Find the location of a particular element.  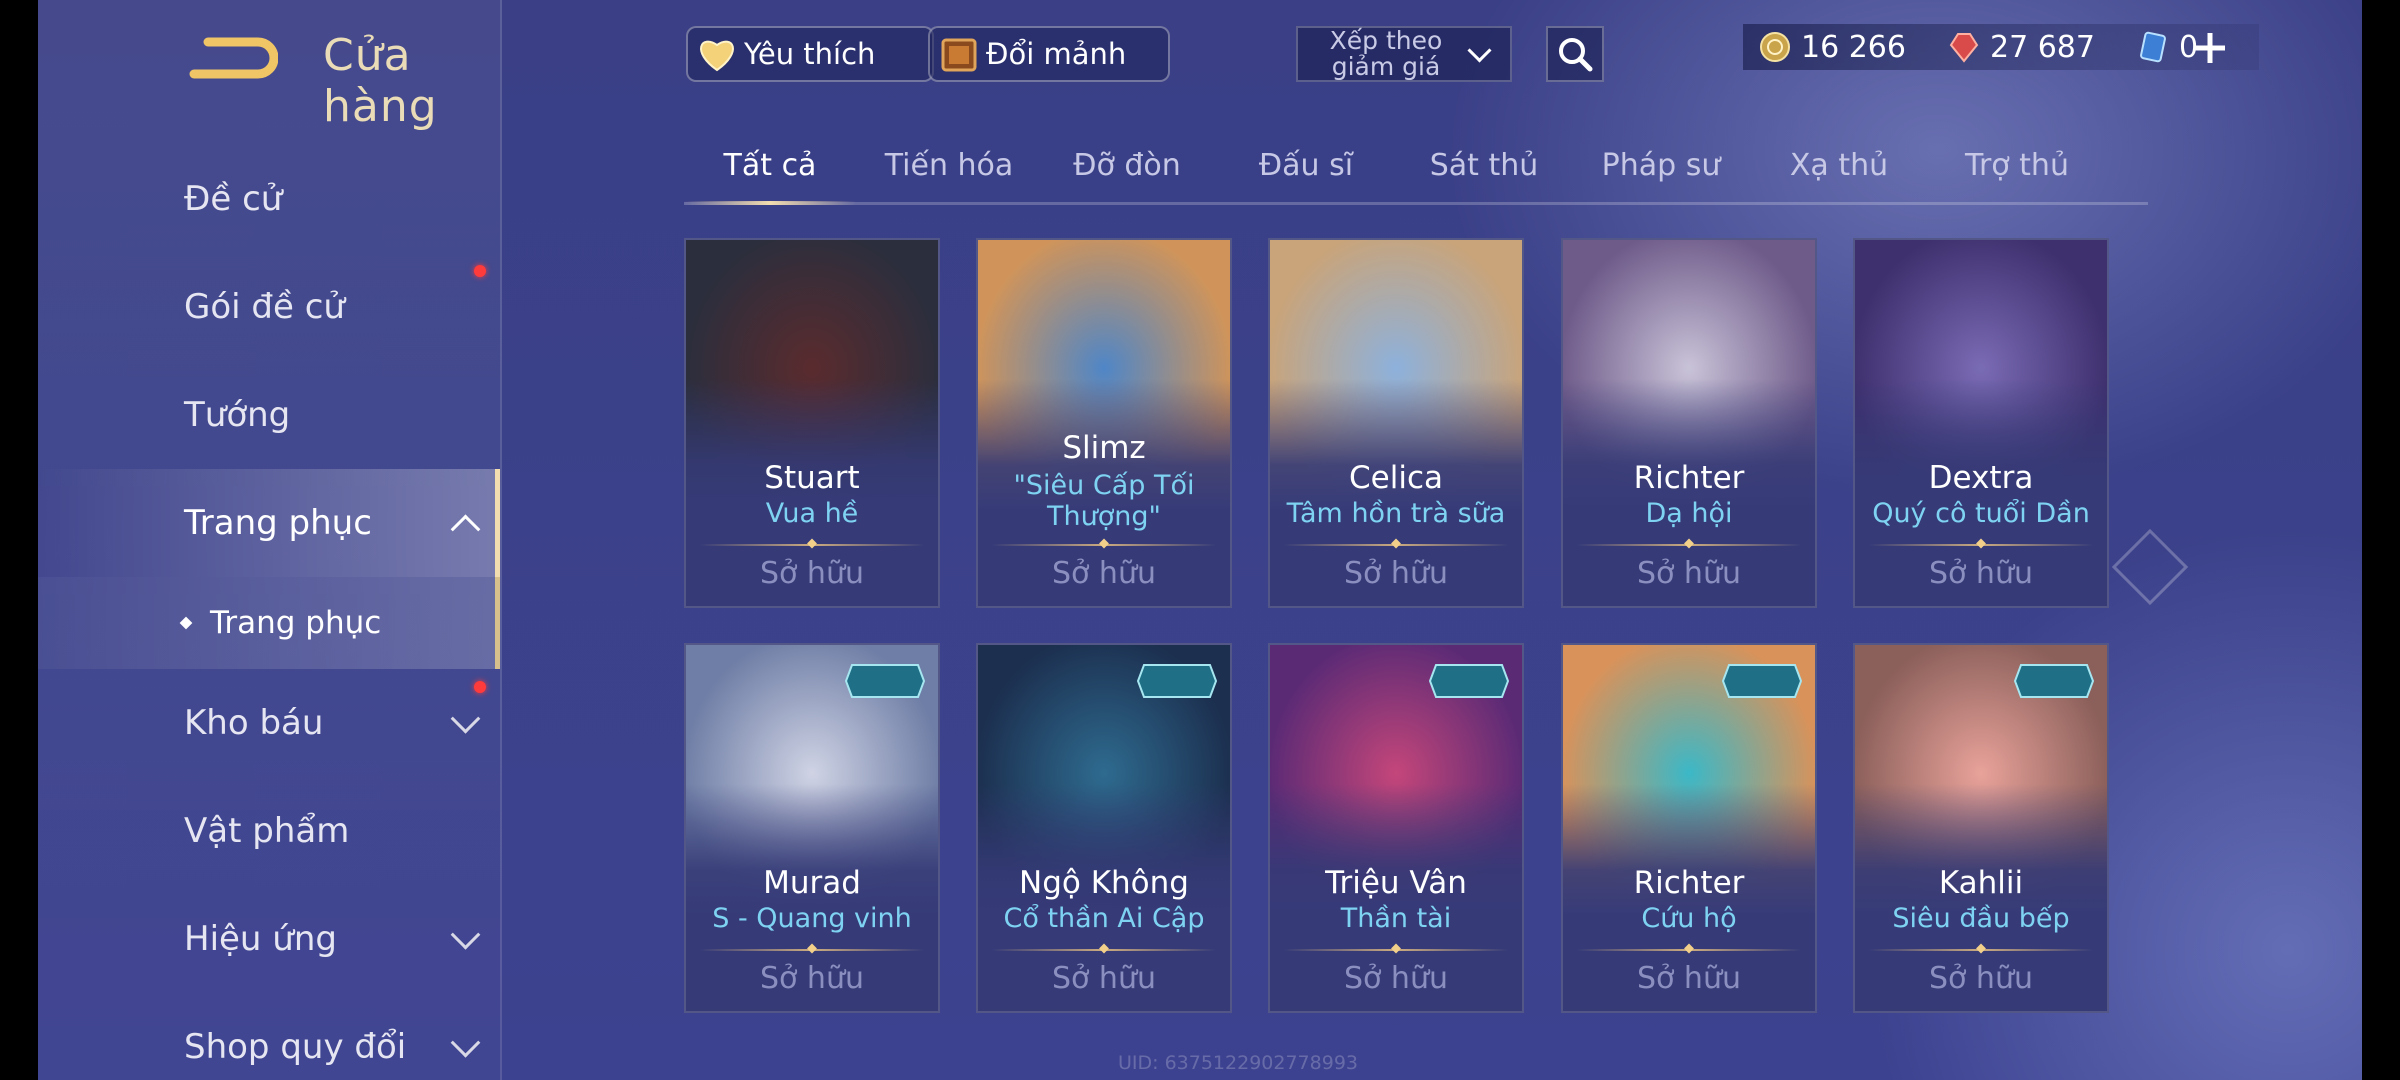

hero-name: Richter is located at coordinates (1689, 478).